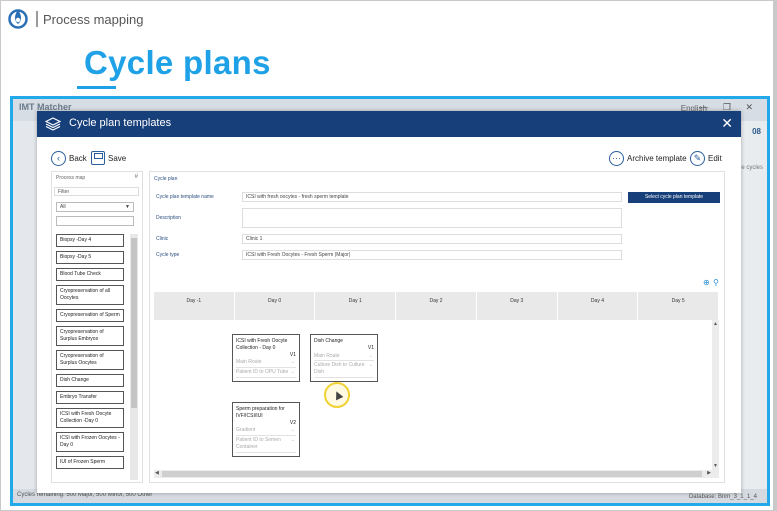 The height and width of the screenshot is (511, 777). What do you see at coordinates (90, 336) in the screenshot?
I see `process-item: Cryopreservation of Surplus Embryos` at bounding box center [90, 336].